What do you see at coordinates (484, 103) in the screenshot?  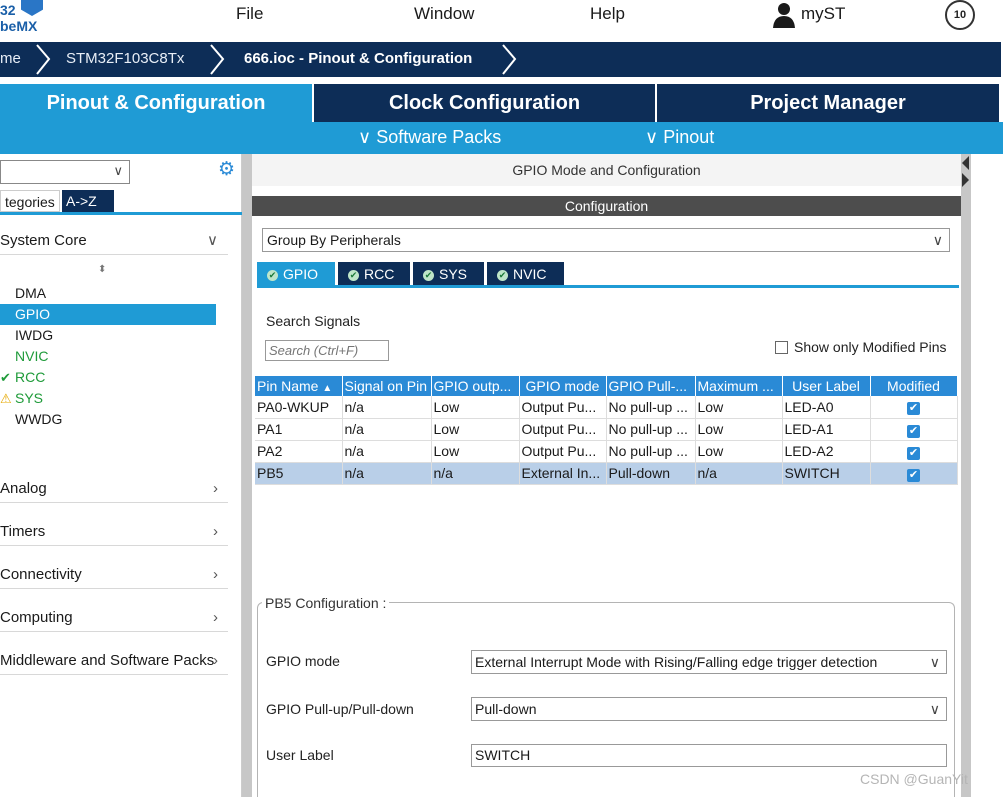 I see `tab-clock-configuration: Clock Configuration` at bounding box center [484, 103].